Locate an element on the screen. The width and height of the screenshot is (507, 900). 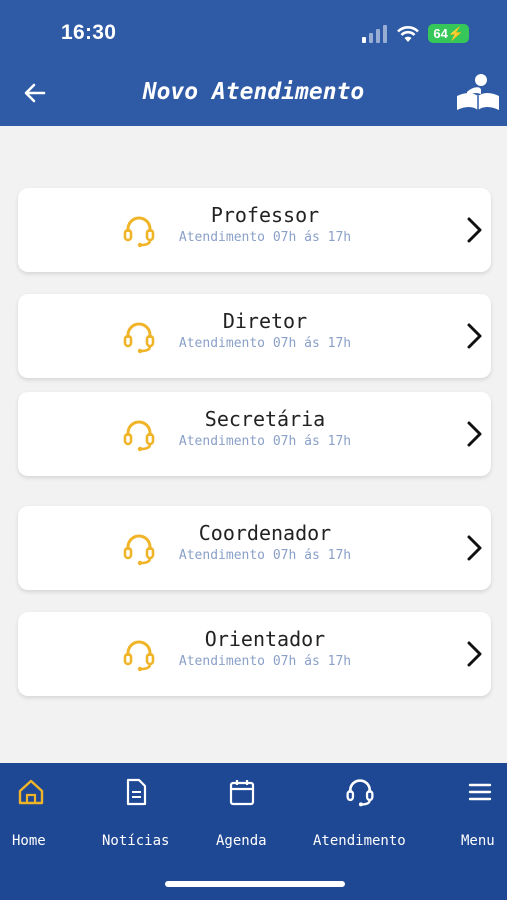
nav-menu: Menu is located at coordinates (481, 818).